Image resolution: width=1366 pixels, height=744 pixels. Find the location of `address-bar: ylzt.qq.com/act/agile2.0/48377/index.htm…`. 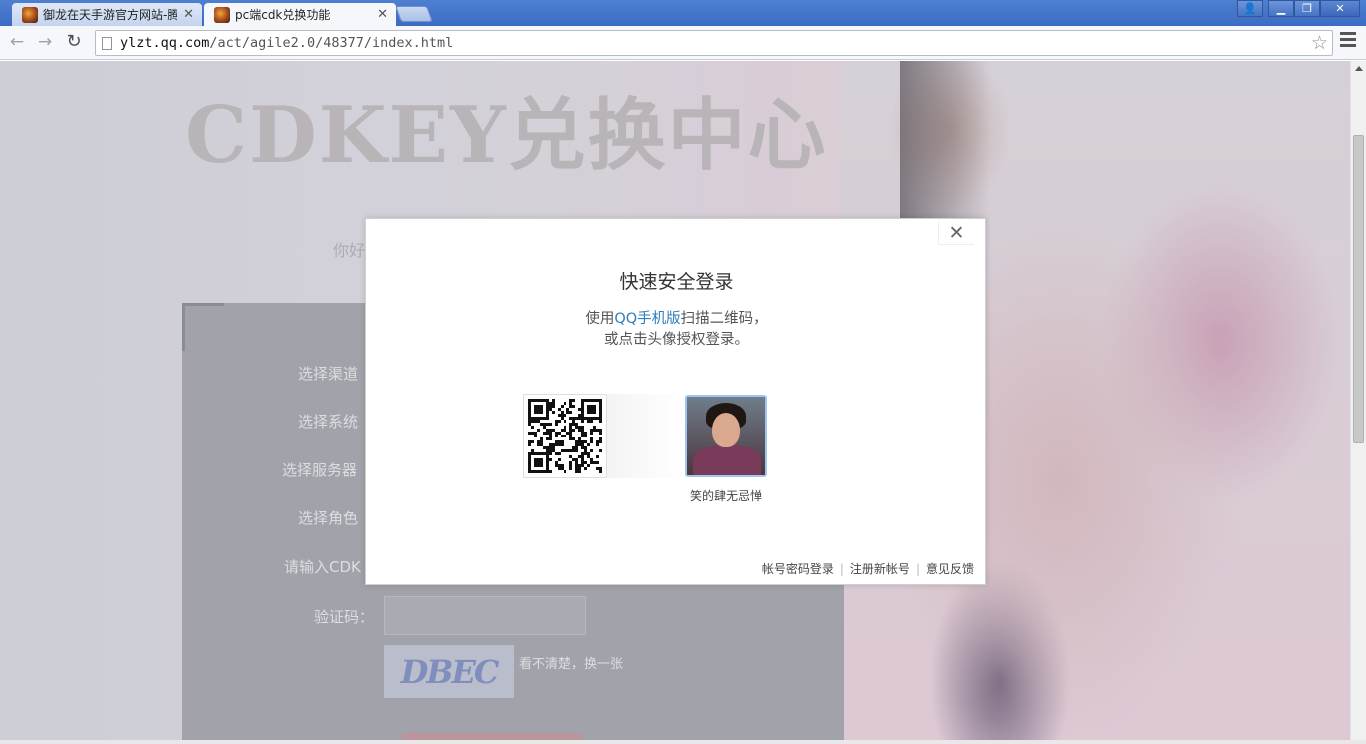

address-bar: ylzt.qq.com/act/agile2.0/48377/index.htm… is located at coordinates (714, 43).